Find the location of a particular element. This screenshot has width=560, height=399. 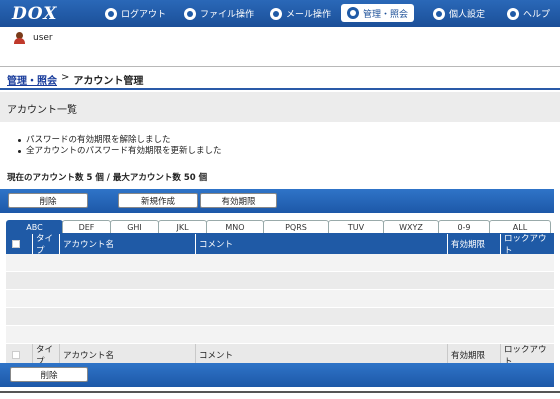

nav-mail-label: メール操作 is located at coordinates (309, 15).